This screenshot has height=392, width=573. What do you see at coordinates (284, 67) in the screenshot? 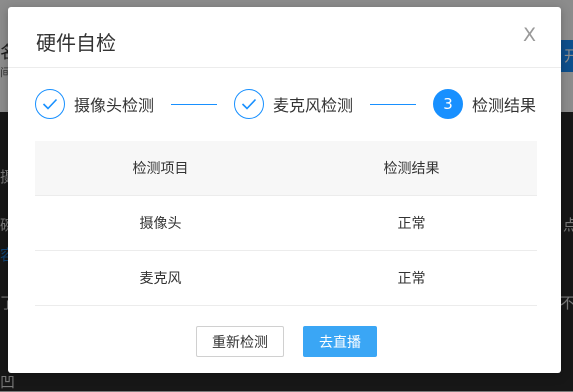
I see `dialog-divider` at bounding box center [284, 67].